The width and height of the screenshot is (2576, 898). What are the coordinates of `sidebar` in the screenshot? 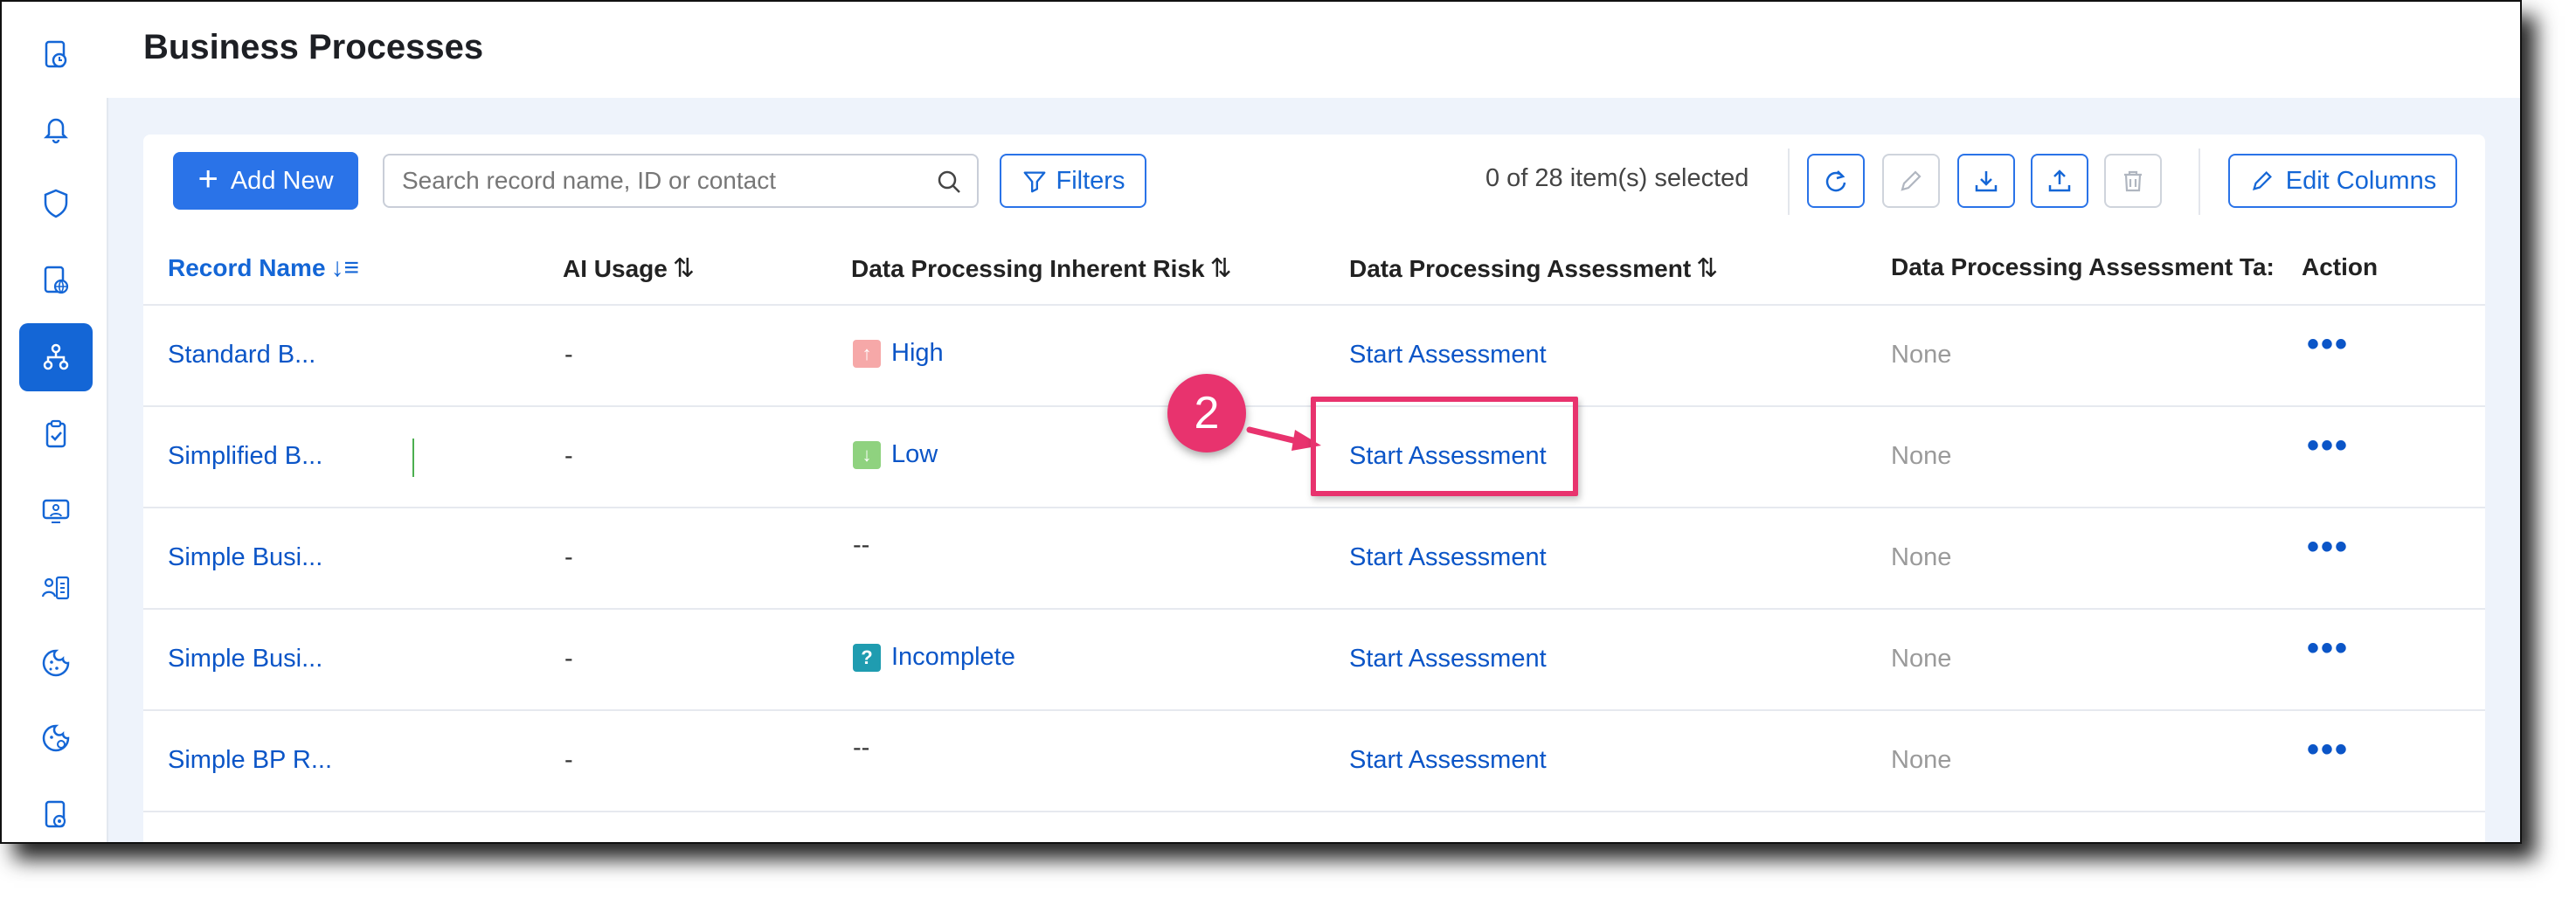 It's located at (55, 422).